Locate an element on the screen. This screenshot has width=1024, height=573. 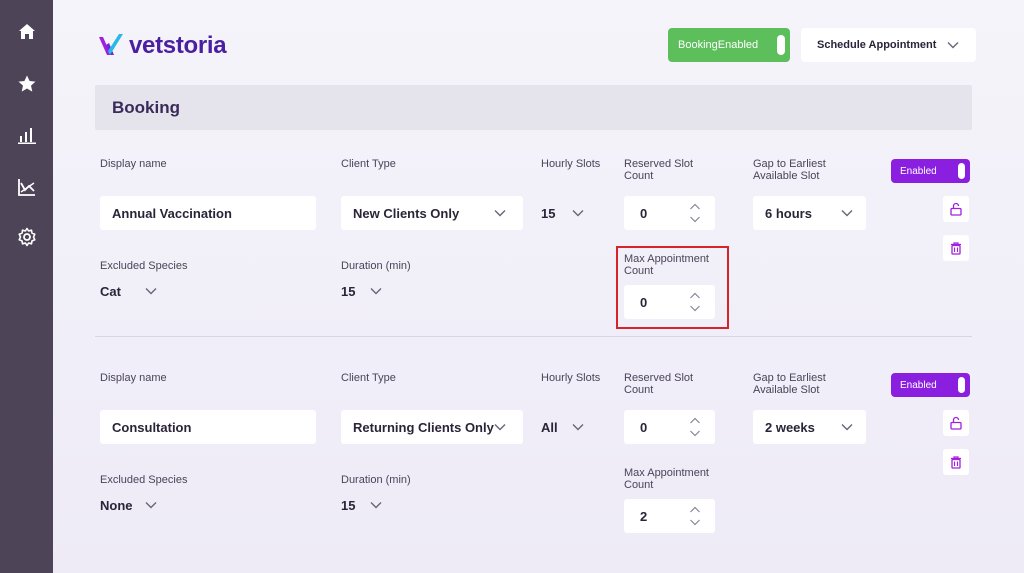
max-appointment-count-input: 0 is located at coordinates (669, 302).